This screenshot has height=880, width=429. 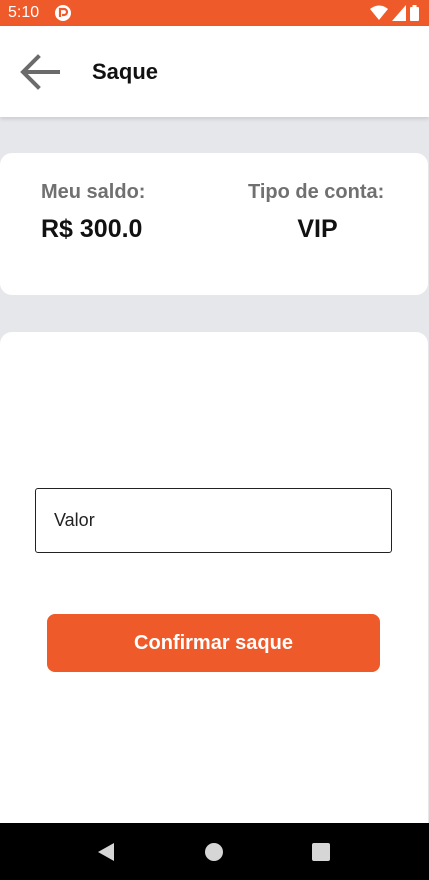 I want to click on account-type-value: VIP, so click(x=317, y=229).